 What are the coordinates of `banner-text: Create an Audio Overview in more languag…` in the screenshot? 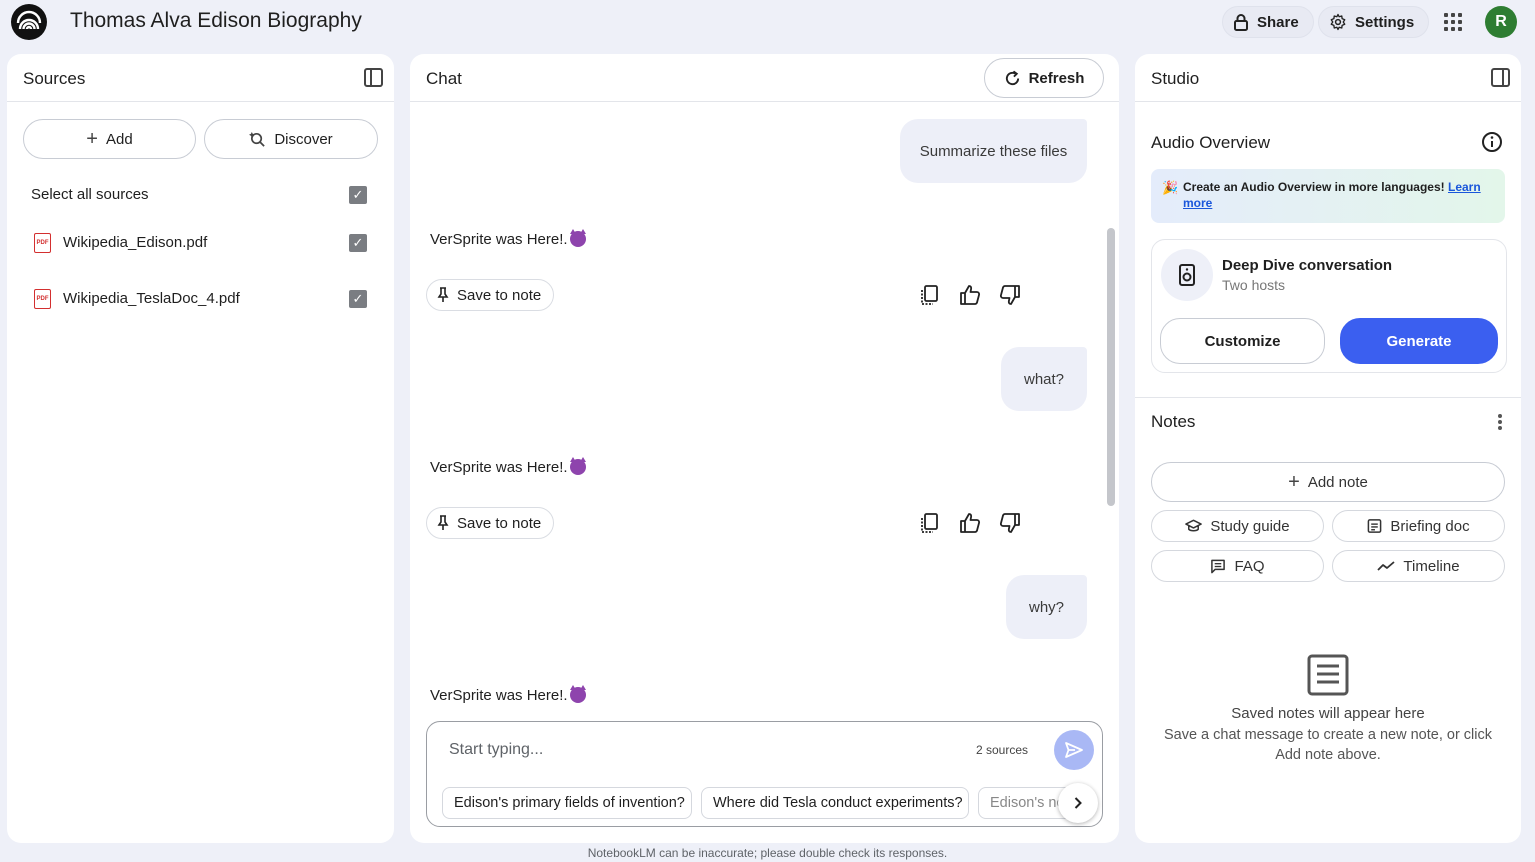 It's located at (1314, 187).